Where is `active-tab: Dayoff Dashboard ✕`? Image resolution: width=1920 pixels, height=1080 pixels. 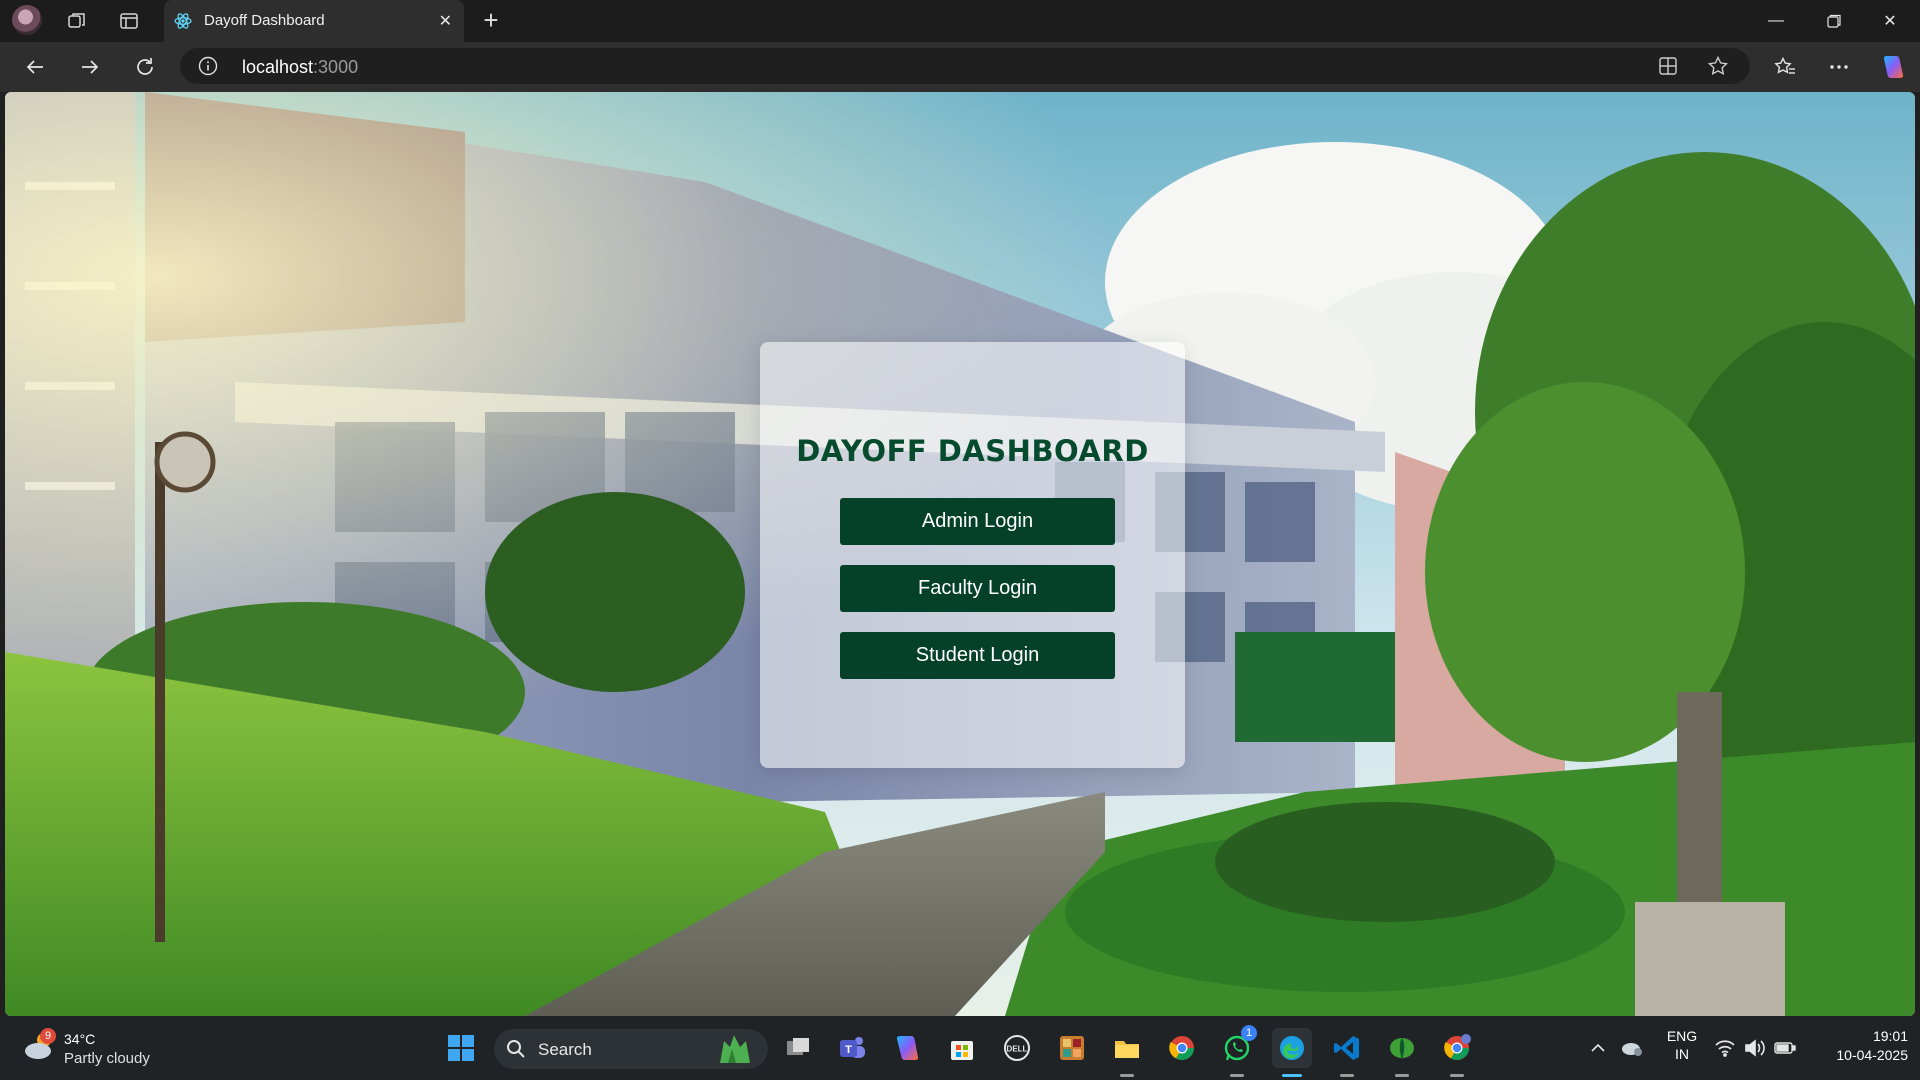 active-tab: Dayoff Dashboard ✕ is located at coordinates (314, 21).